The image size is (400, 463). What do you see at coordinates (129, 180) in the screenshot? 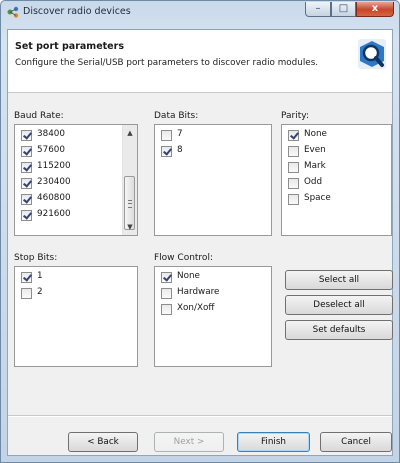
I see `baud-rate-scrollbar: ▲ ▼` at bounding box center [129, 180].